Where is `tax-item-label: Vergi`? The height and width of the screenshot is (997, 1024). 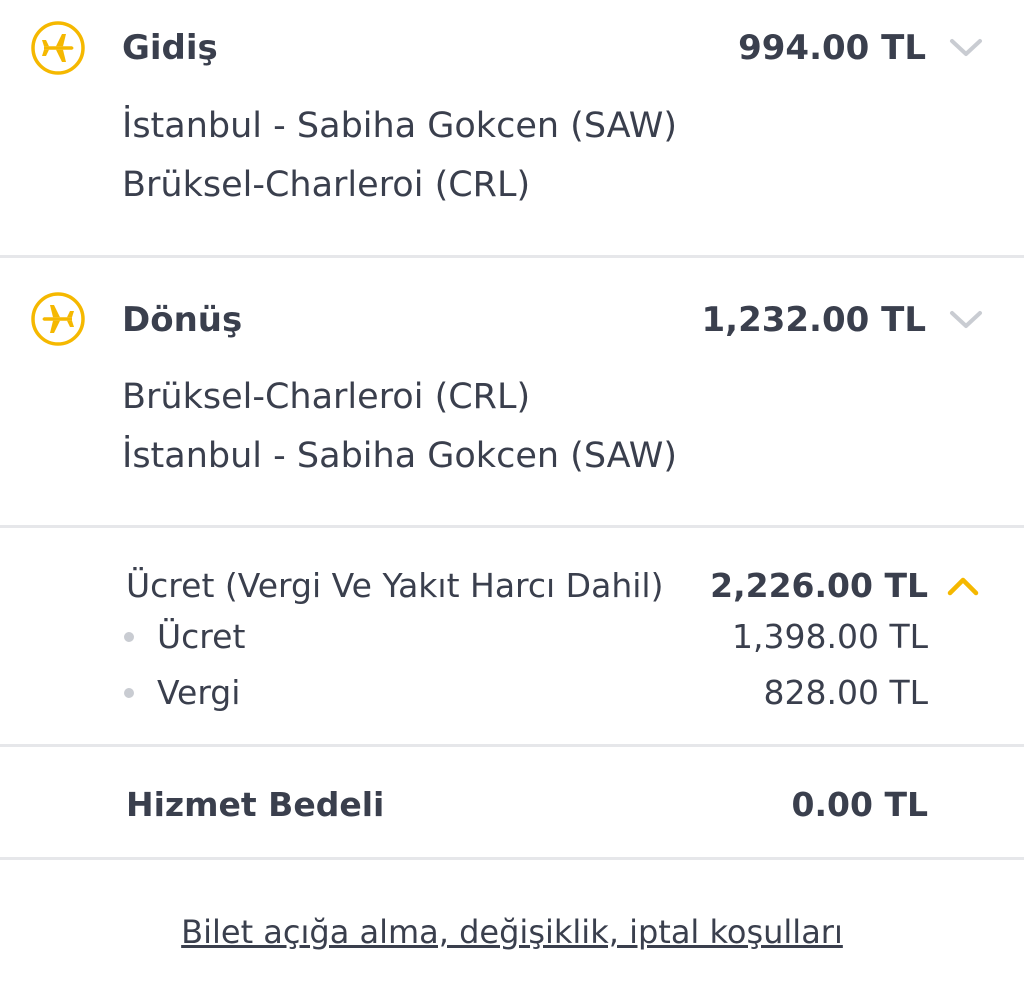
tax-item-label: Vergi is located at coordinates (199, 692).